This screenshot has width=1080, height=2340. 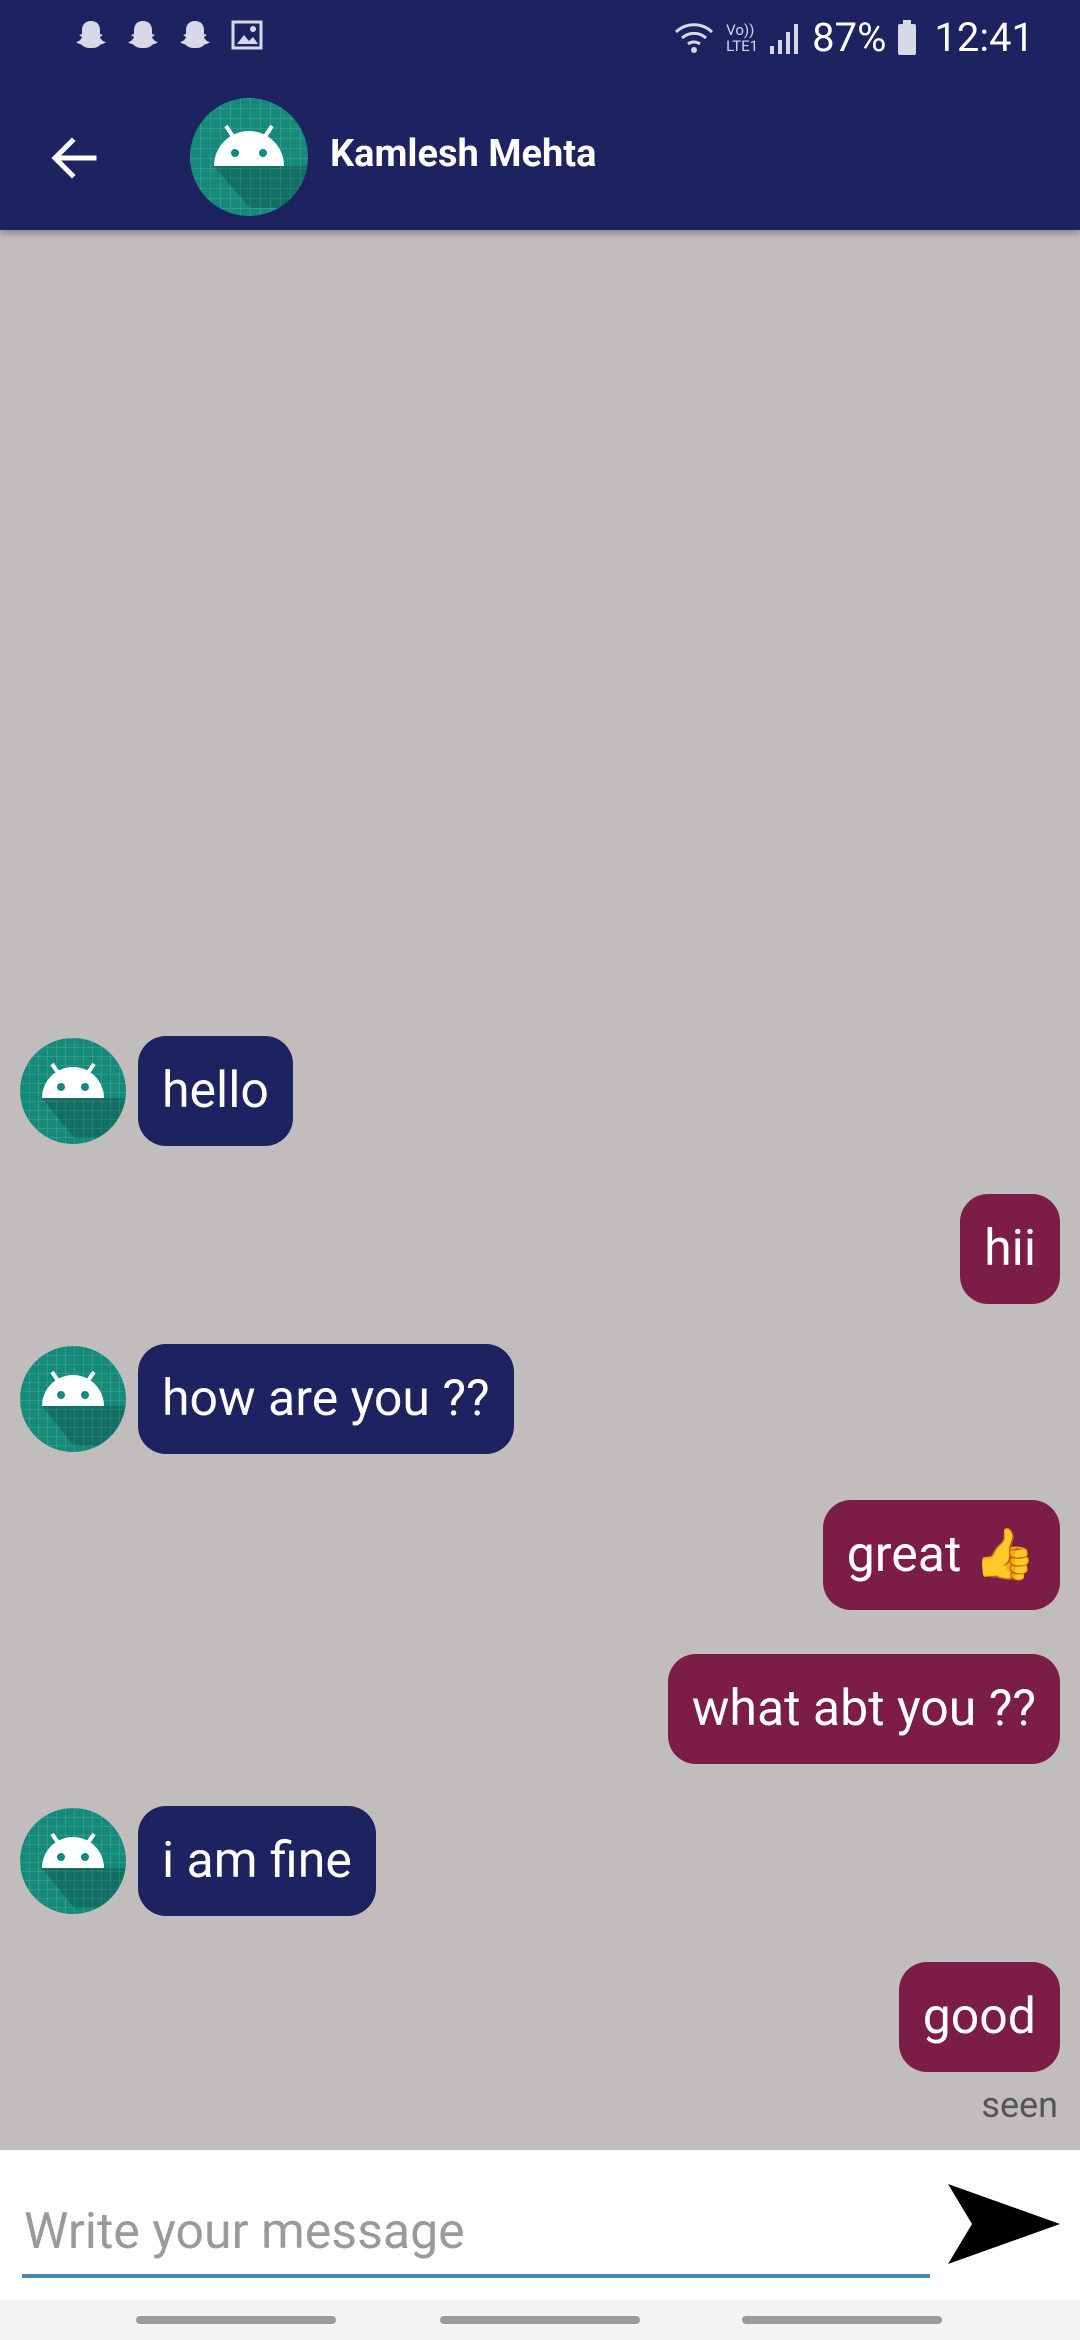 I want to click on message-input, so click(x=476, y=2234).